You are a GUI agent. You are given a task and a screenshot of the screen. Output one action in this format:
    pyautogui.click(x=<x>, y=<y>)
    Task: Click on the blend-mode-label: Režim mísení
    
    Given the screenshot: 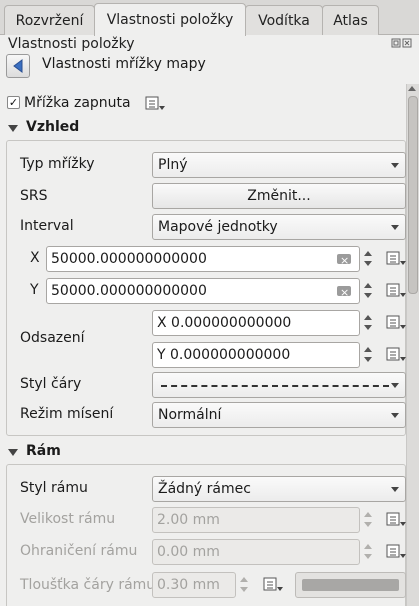 What is the action you would take?
    pyautogui.click(x=67, y=414)
    